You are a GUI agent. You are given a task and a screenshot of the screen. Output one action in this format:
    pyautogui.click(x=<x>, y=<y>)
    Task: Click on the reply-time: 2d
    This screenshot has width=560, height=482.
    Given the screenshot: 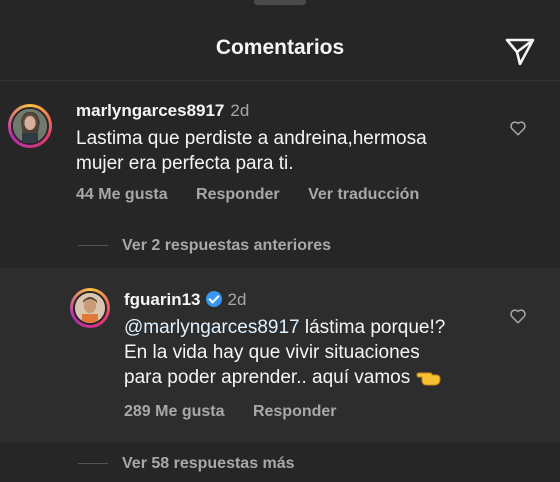 What is the action you would take?
    pyautogui.click(x=237, y=299)
    